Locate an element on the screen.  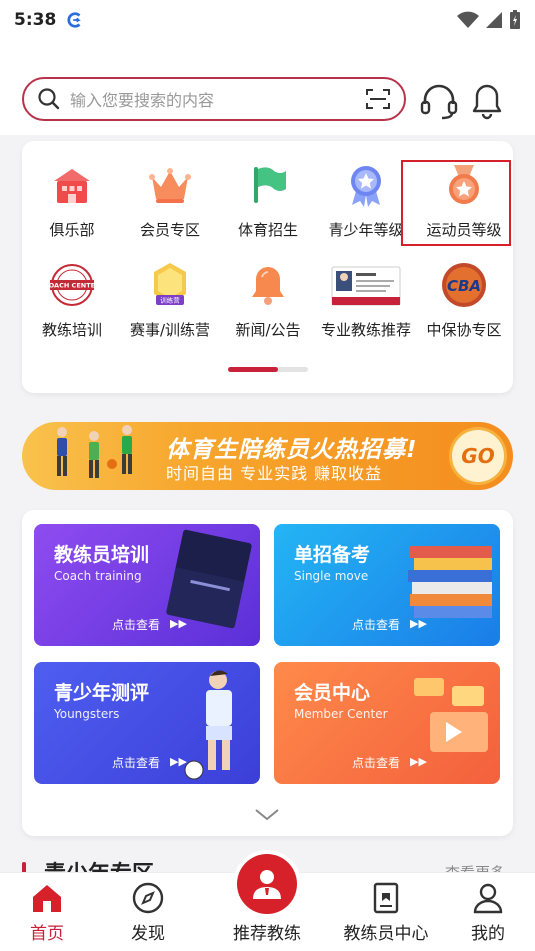
member-chat-icon is located at coordinates (451, 715).